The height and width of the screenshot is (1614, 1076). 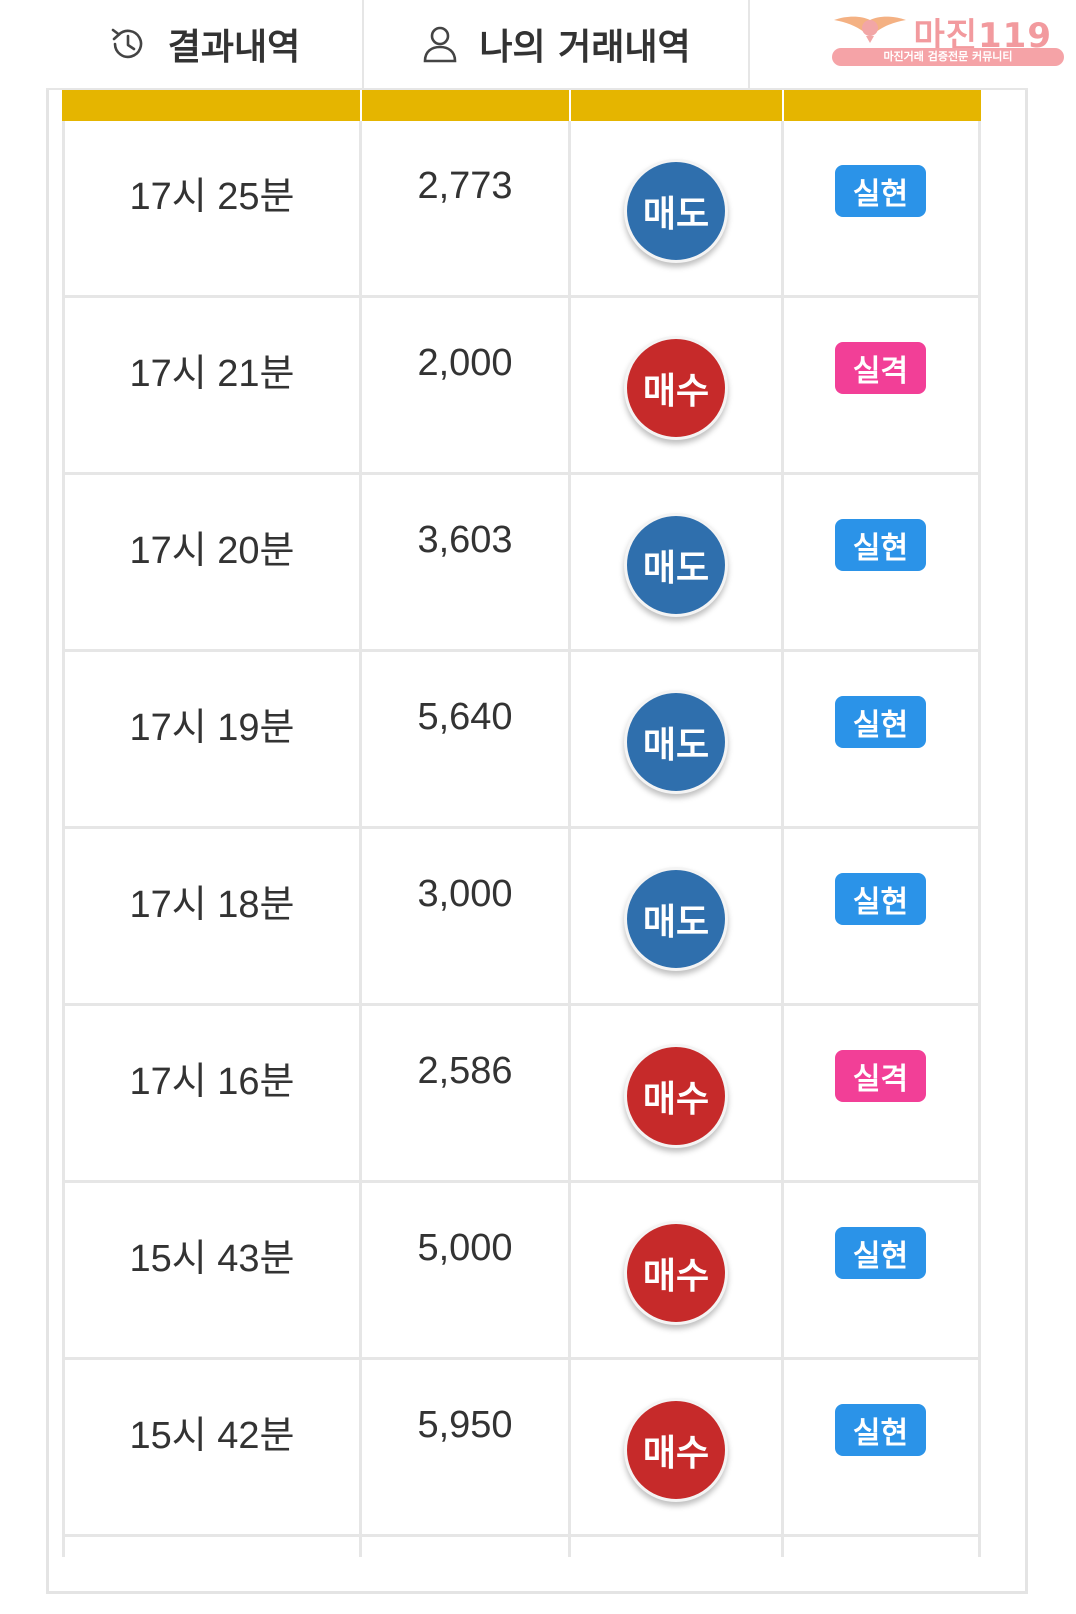 What do you see at coordinates (466, 1270) in the screenshot?
I see `amount-cell: 5,000` at bounding box center [466, 1270].